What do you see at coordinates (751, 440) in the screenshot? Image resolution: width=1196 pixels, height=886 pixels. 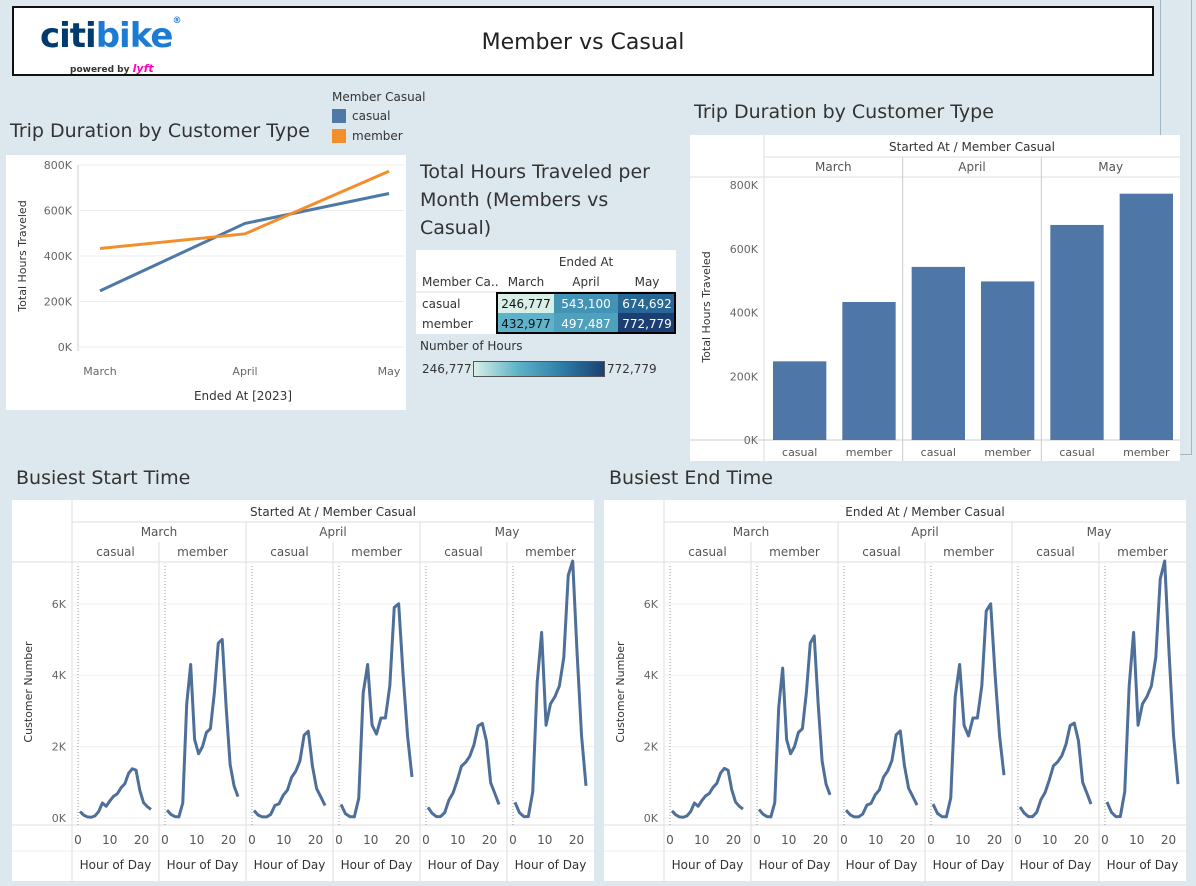 I see `y-tick-label: 0K` at bounding box center [751, 440].